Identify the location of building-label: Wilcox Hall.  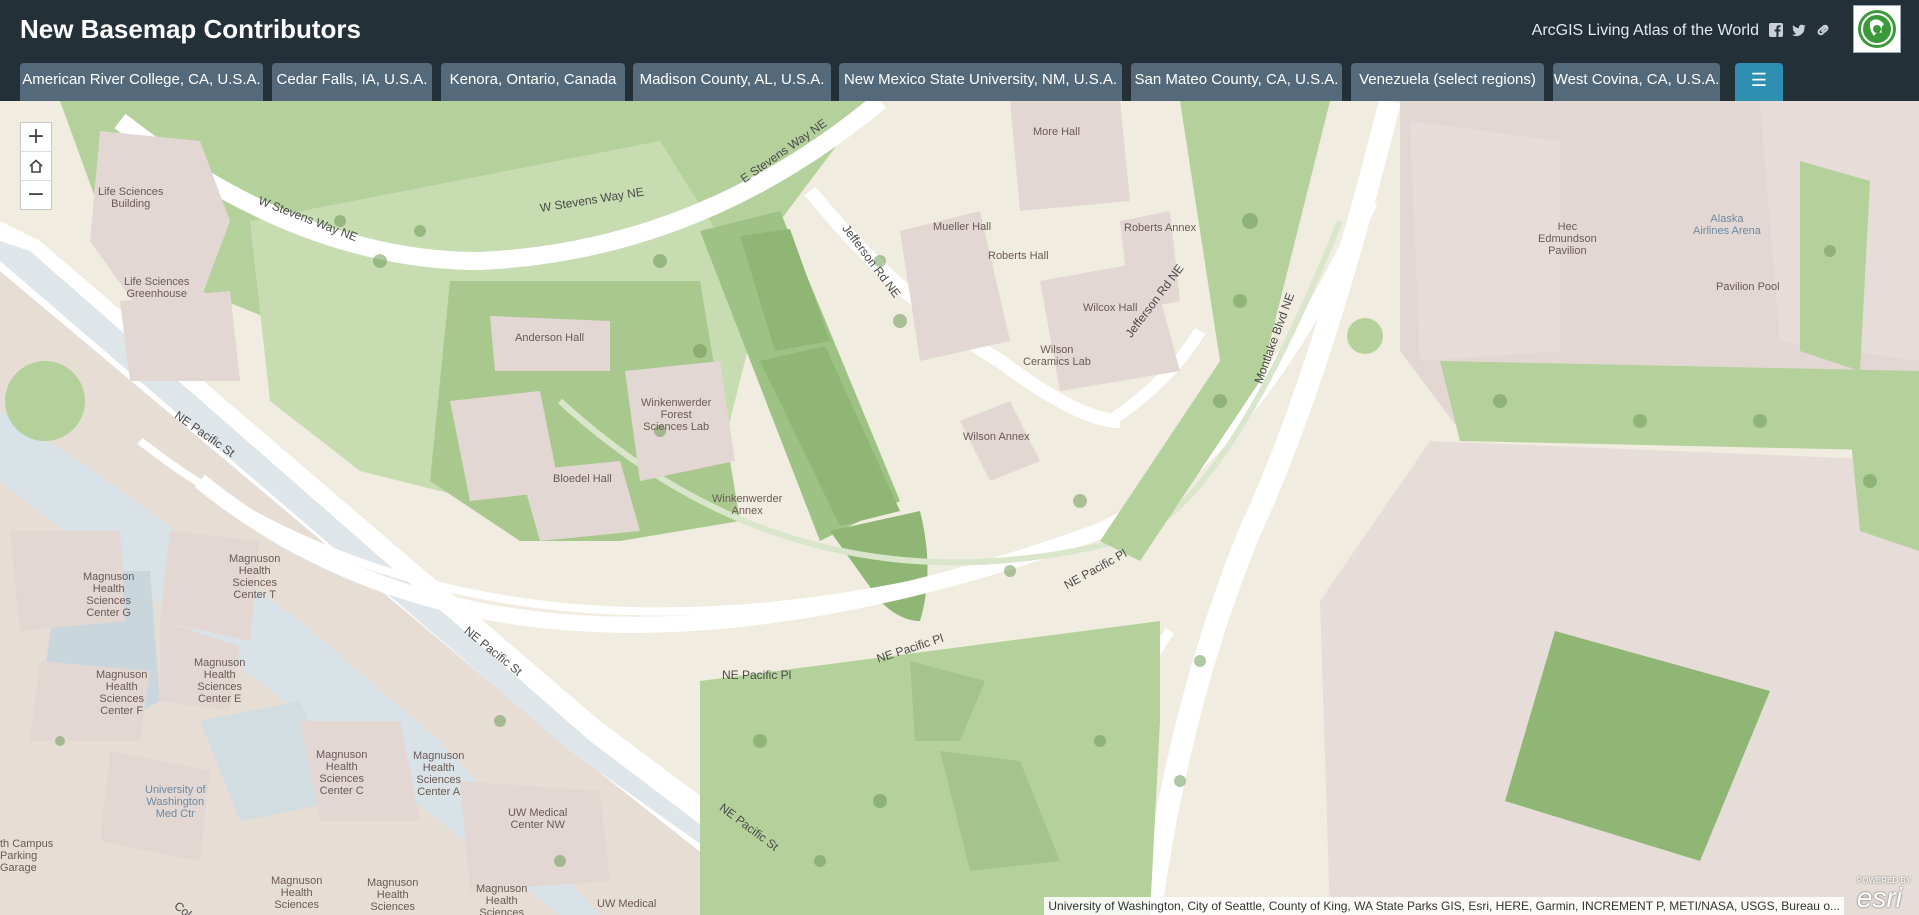
(1110, 308).